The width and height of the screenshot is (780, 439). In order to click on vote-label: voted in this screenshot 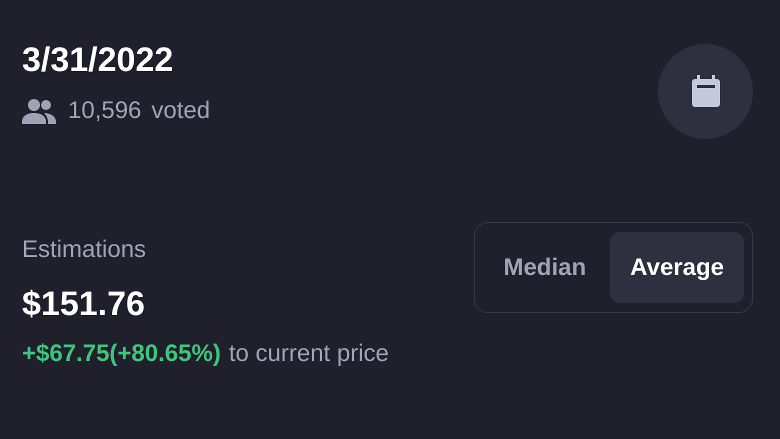, I will do `click(180, 111)`.